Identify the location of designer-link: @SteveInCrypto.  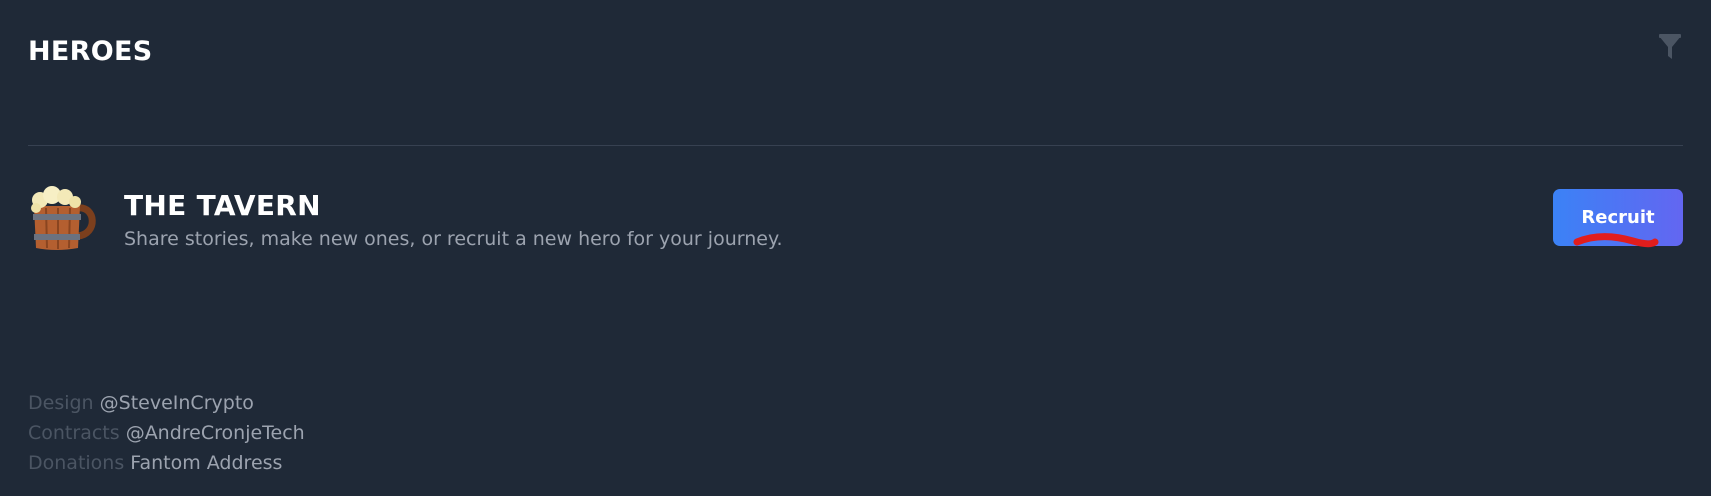
(177, 403).